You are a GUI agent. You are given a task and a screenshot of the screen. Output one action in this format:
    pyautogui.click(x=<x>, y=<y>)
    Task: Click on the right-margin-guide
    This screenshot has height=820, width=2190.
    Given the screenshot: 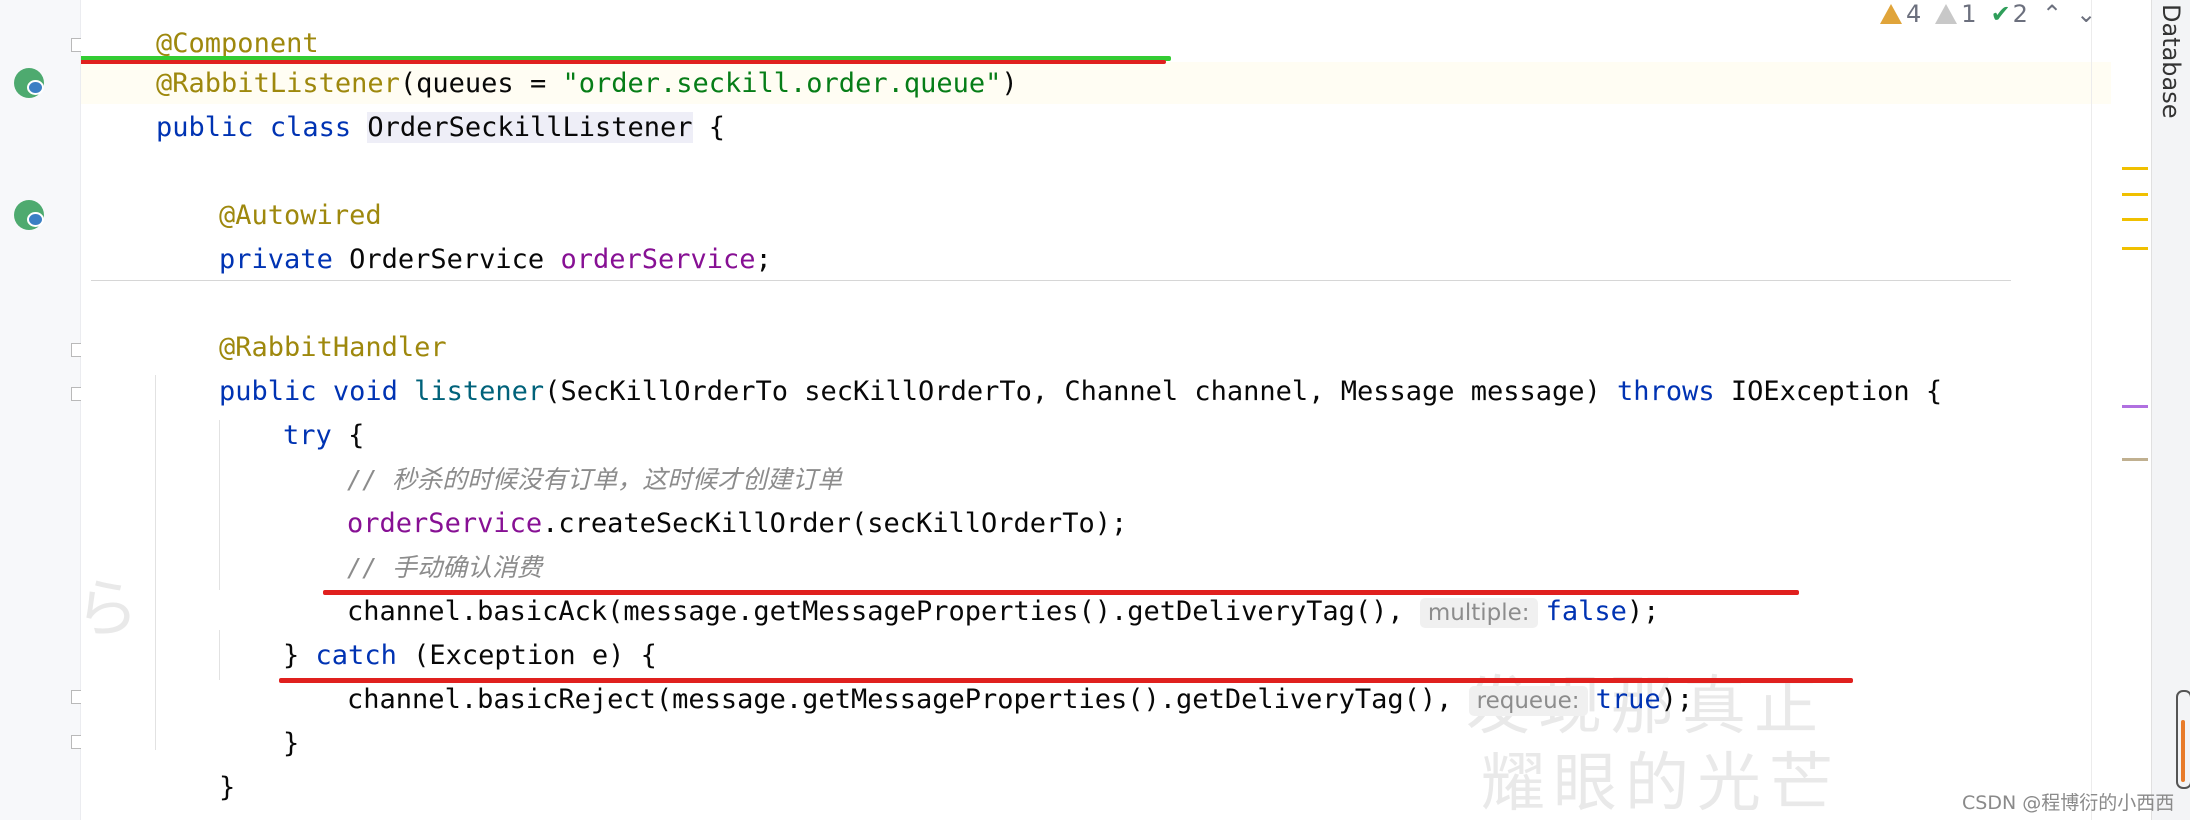 What is the action you would take?
    pyautogui.click(x=2091, y=410)
    